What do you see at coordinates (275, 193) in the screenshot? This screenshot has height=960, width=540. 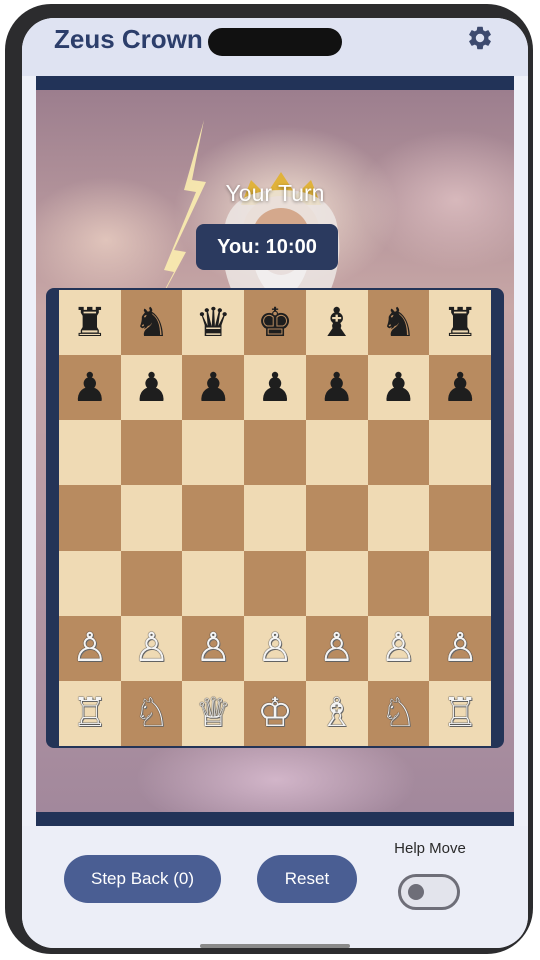 I see `turn-indicator: Your Turn` at bounding box center [275, 193].